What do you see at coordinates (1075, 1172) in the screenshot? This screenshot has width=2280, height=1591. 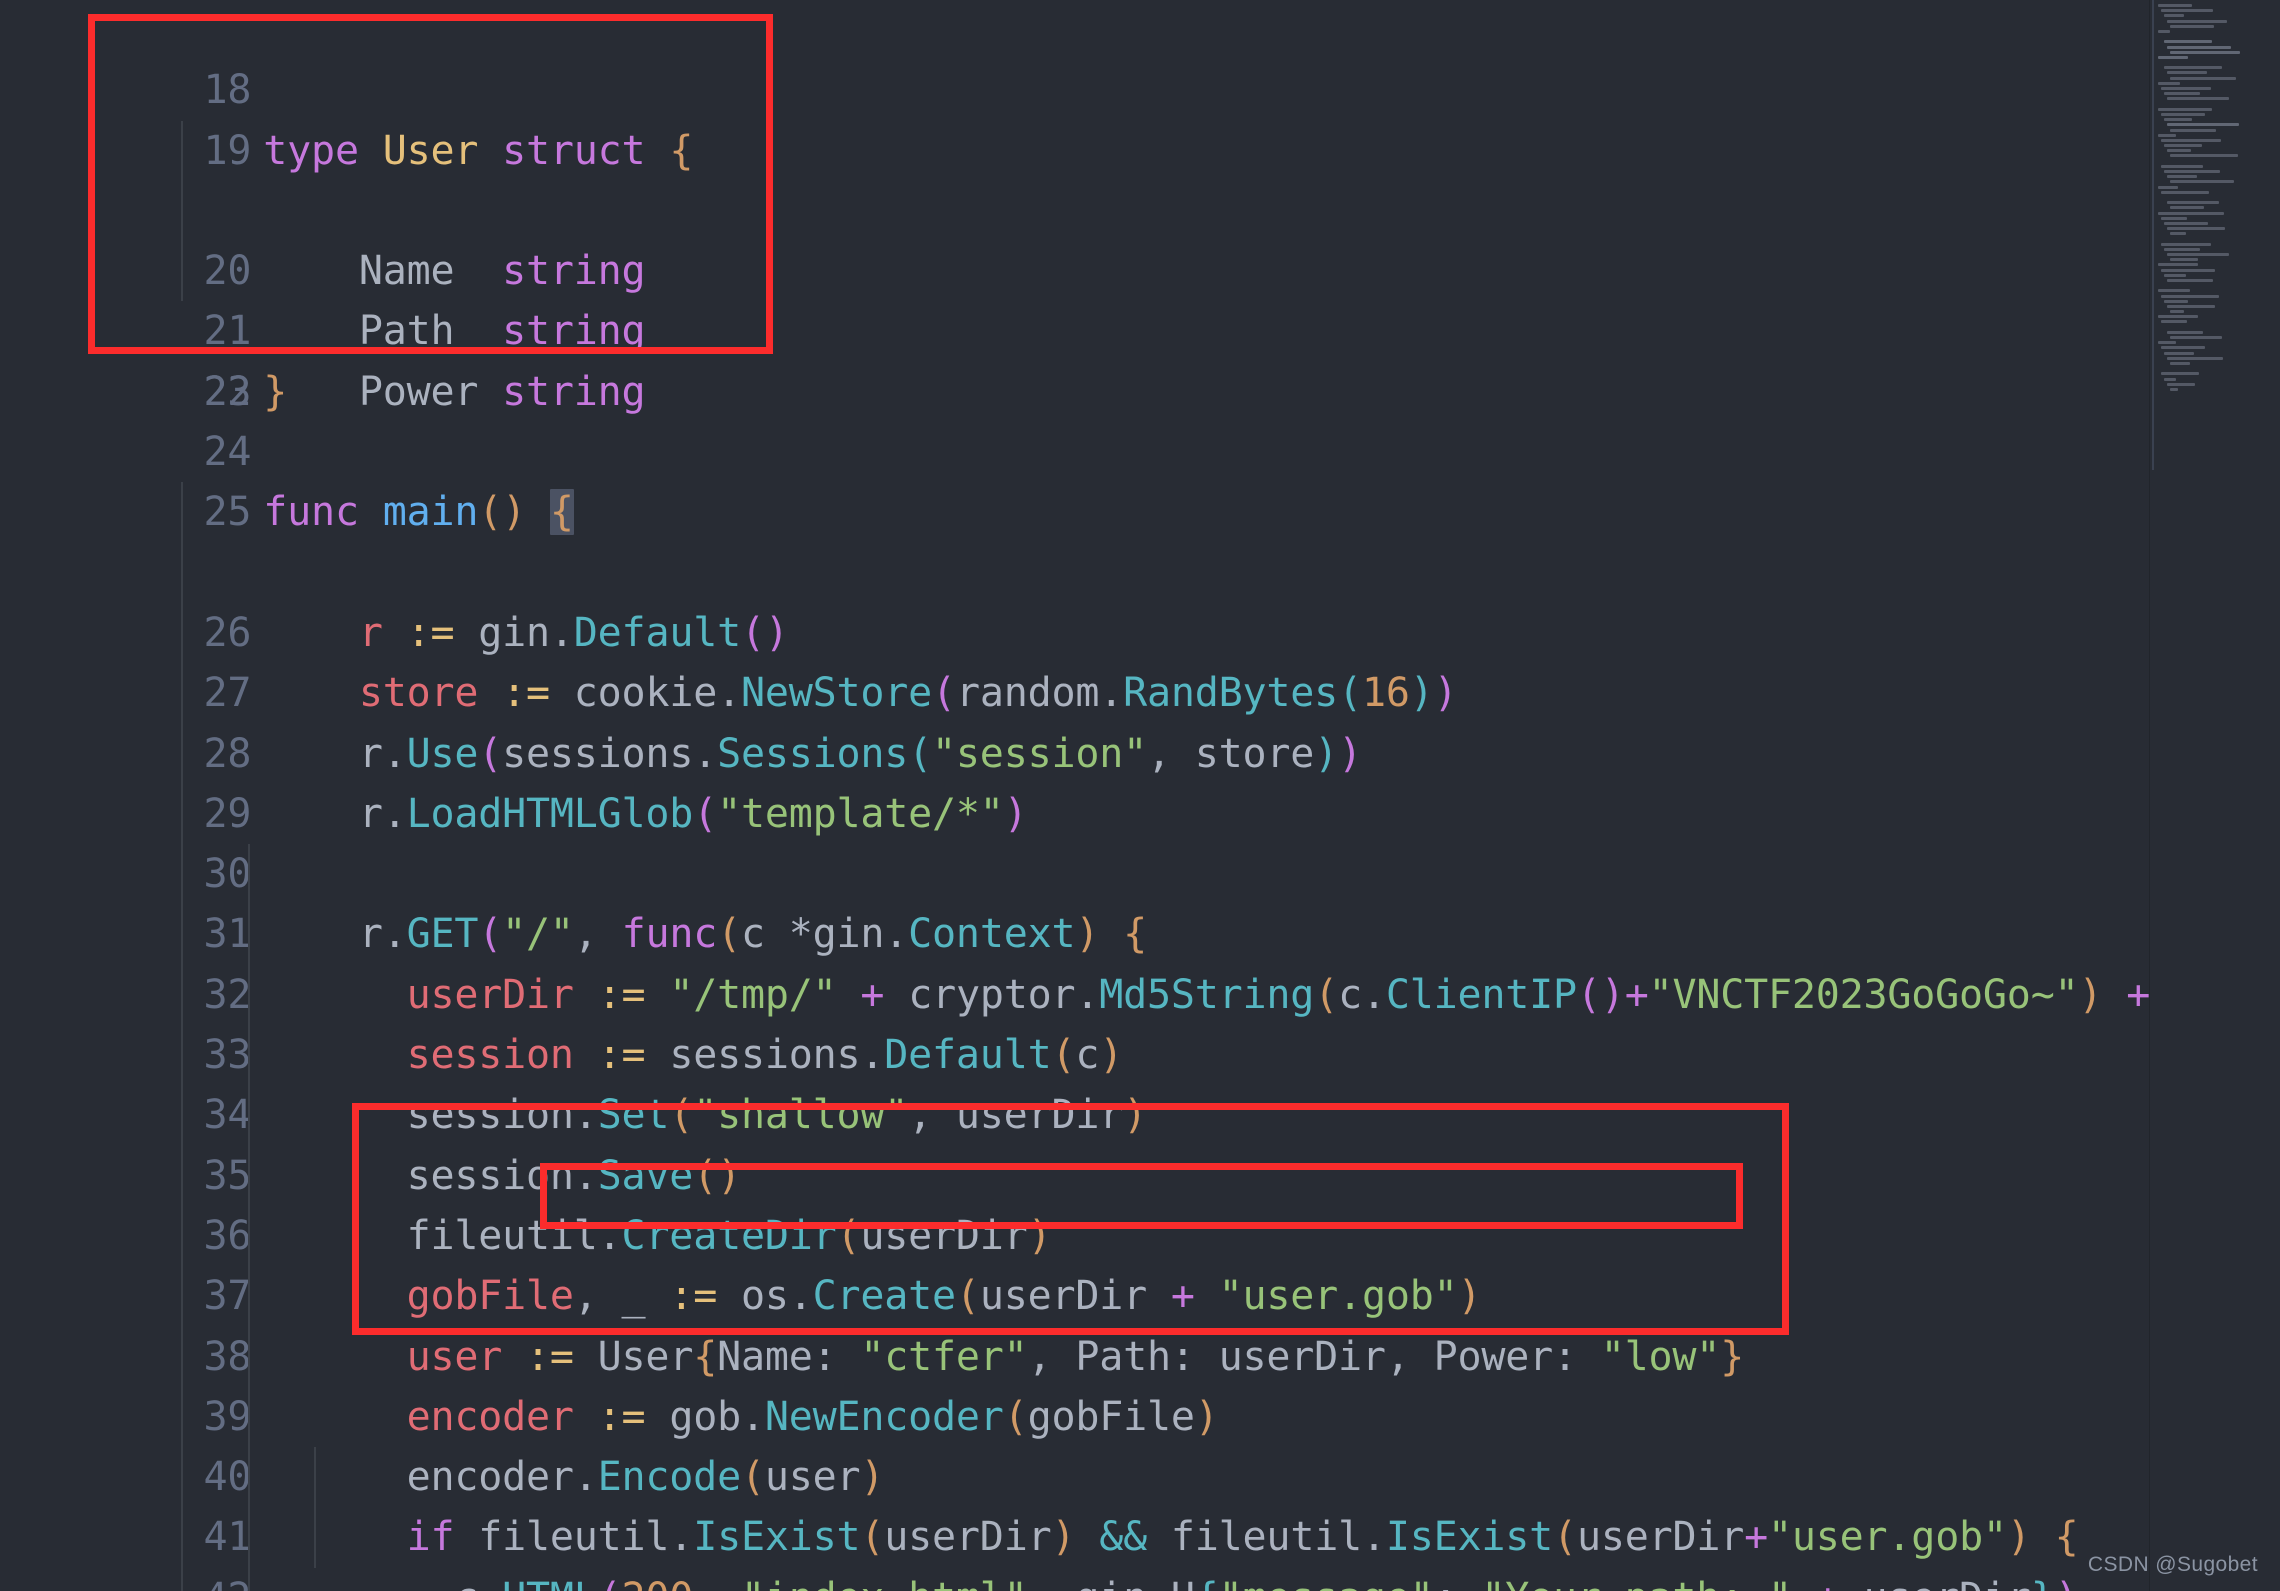 I see `code-line: 36 fileutil.CreateDir(userDir)` at bounding box center [1075, 1172].